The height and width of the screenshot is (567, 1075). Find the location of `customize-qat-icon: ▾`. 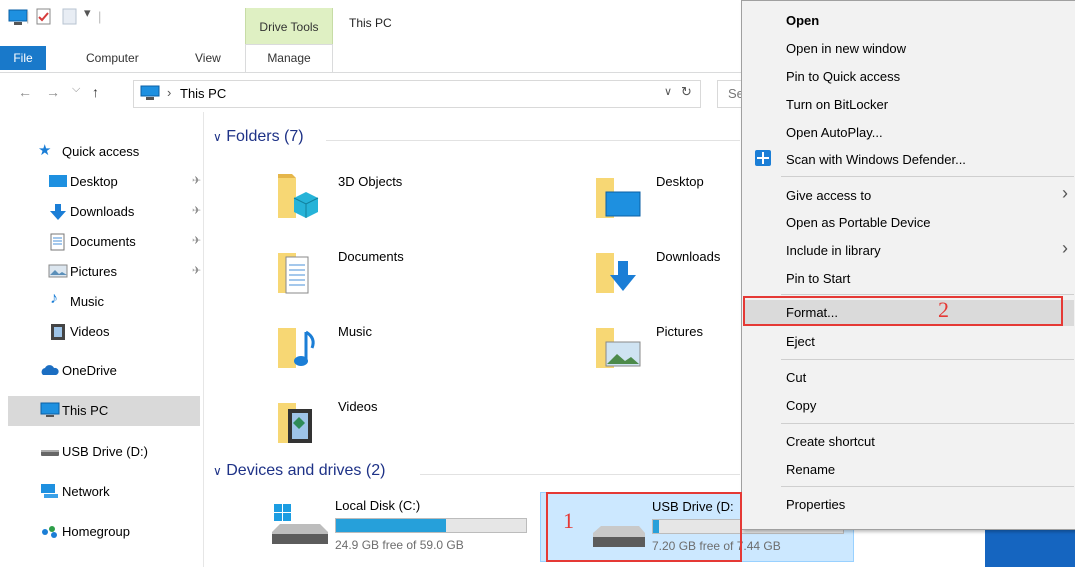

customize-qat-icon: ▾ is located at coordinates (87, 13).